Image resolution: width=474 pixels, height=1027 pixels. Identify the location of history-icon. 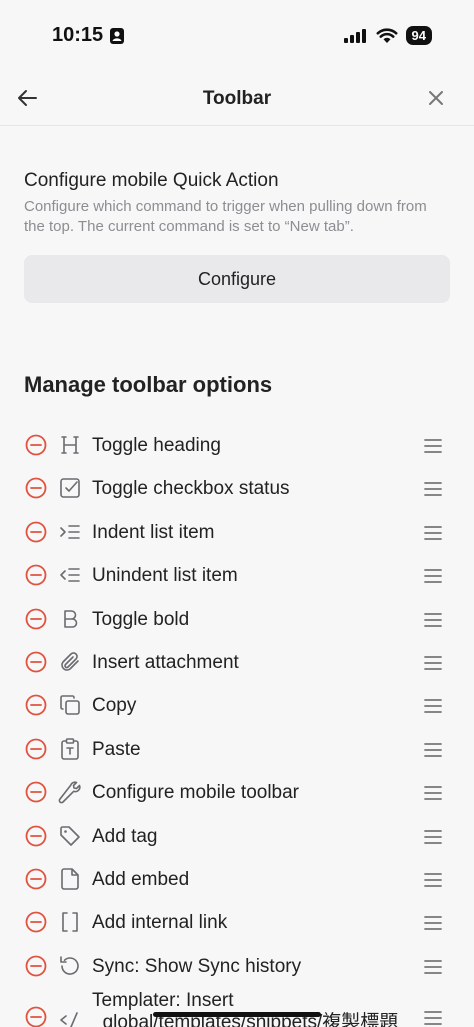
(69, 965).